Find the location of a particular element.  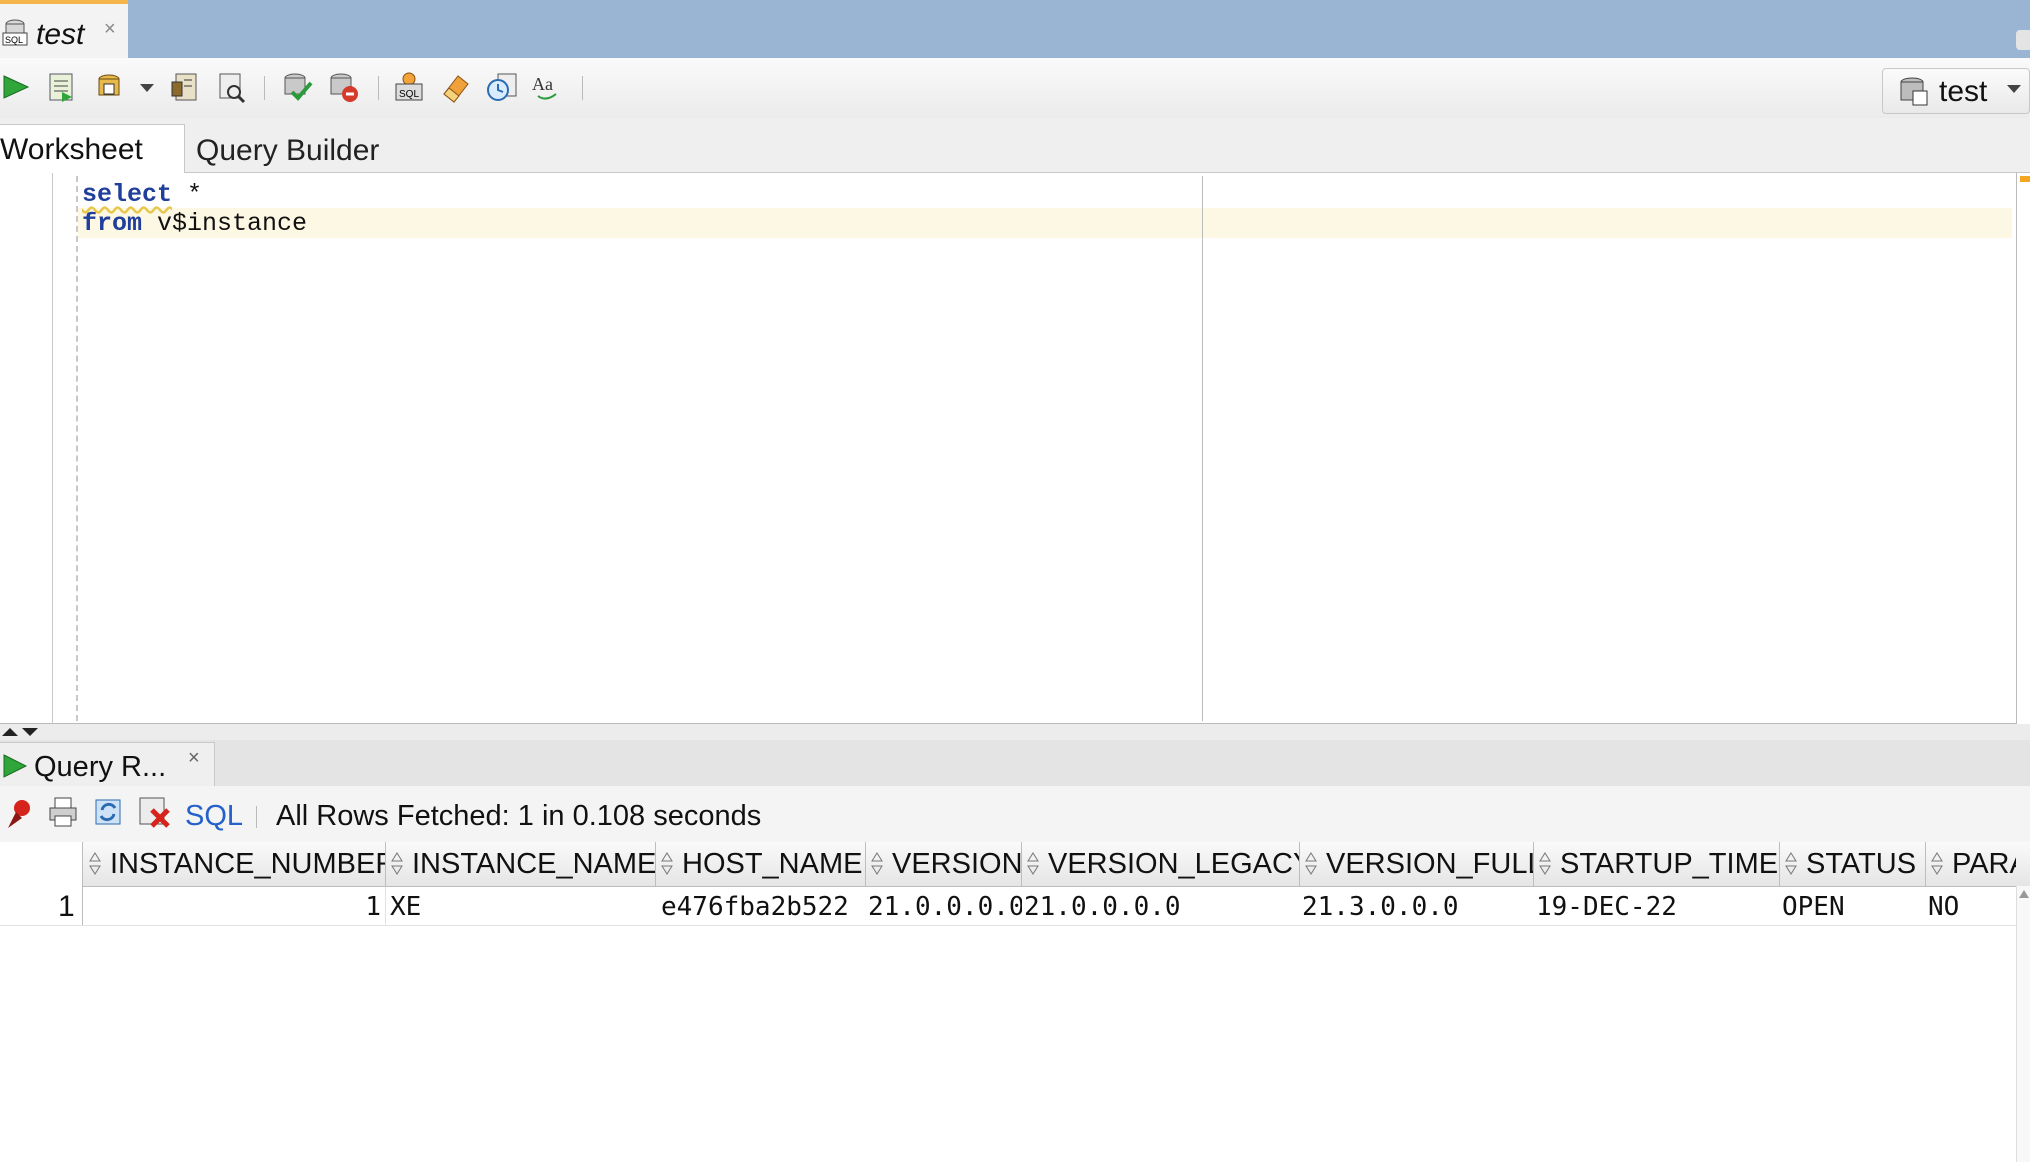

results-toolbar: SQL All Rows Fetched: 1 in 0.108 seconds is located at coordinates (1015, 814).